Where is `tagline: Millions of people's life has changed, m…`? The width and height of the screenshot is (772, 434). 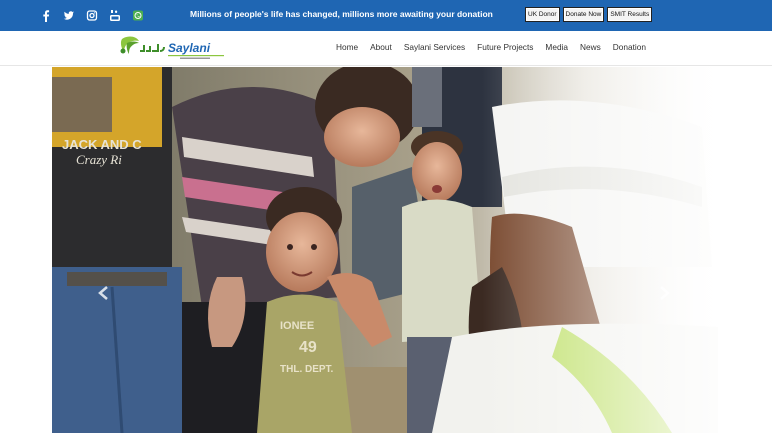
tagline: Millions of people's life has changed, m… is located at coordinates (341, 14).